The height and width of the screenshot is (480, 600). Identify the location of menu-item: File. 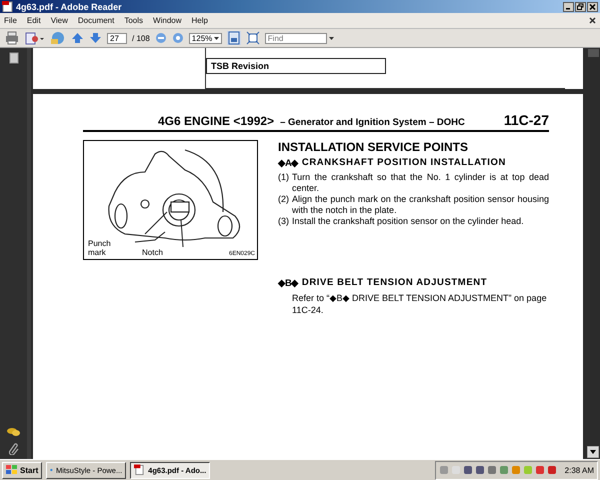
(10, 20).